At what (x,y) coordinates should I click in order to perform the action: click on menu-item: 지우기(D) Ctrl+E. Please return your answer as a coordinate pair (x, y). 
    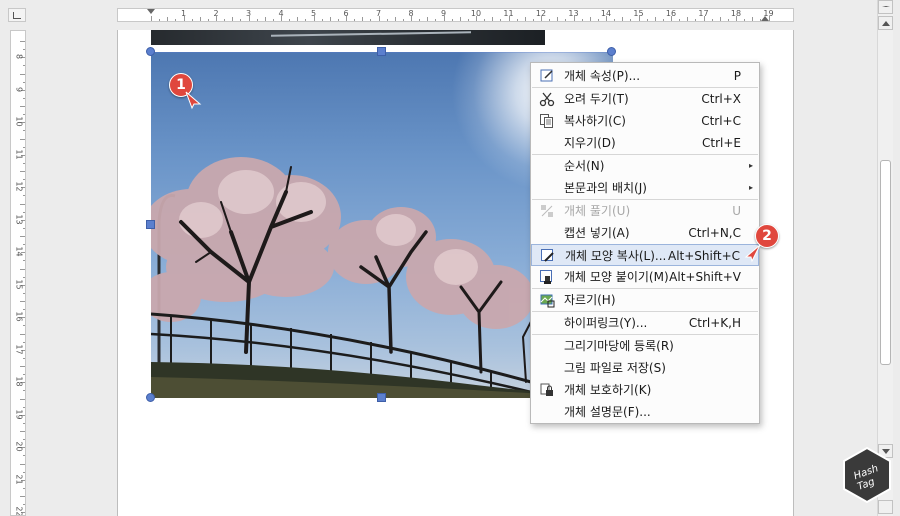
    Looking at the image, I should click on (645, 143).